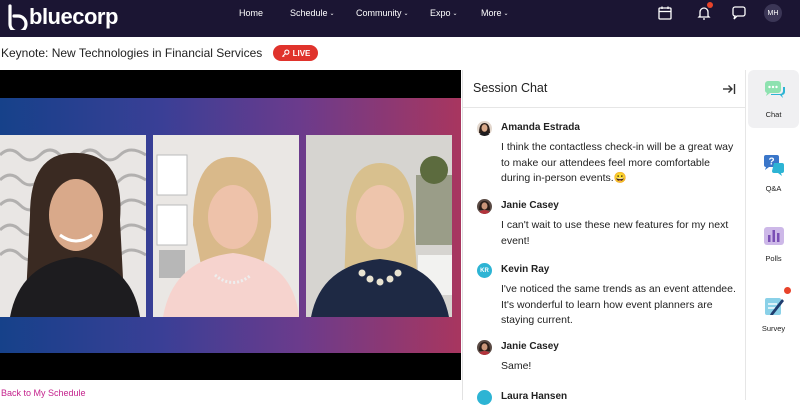 This screenshot has height=405, width=800. What do you see at coordinates (710, 5) in the screenshot?
I see `notification-dot` at bounding box center [710, 5].